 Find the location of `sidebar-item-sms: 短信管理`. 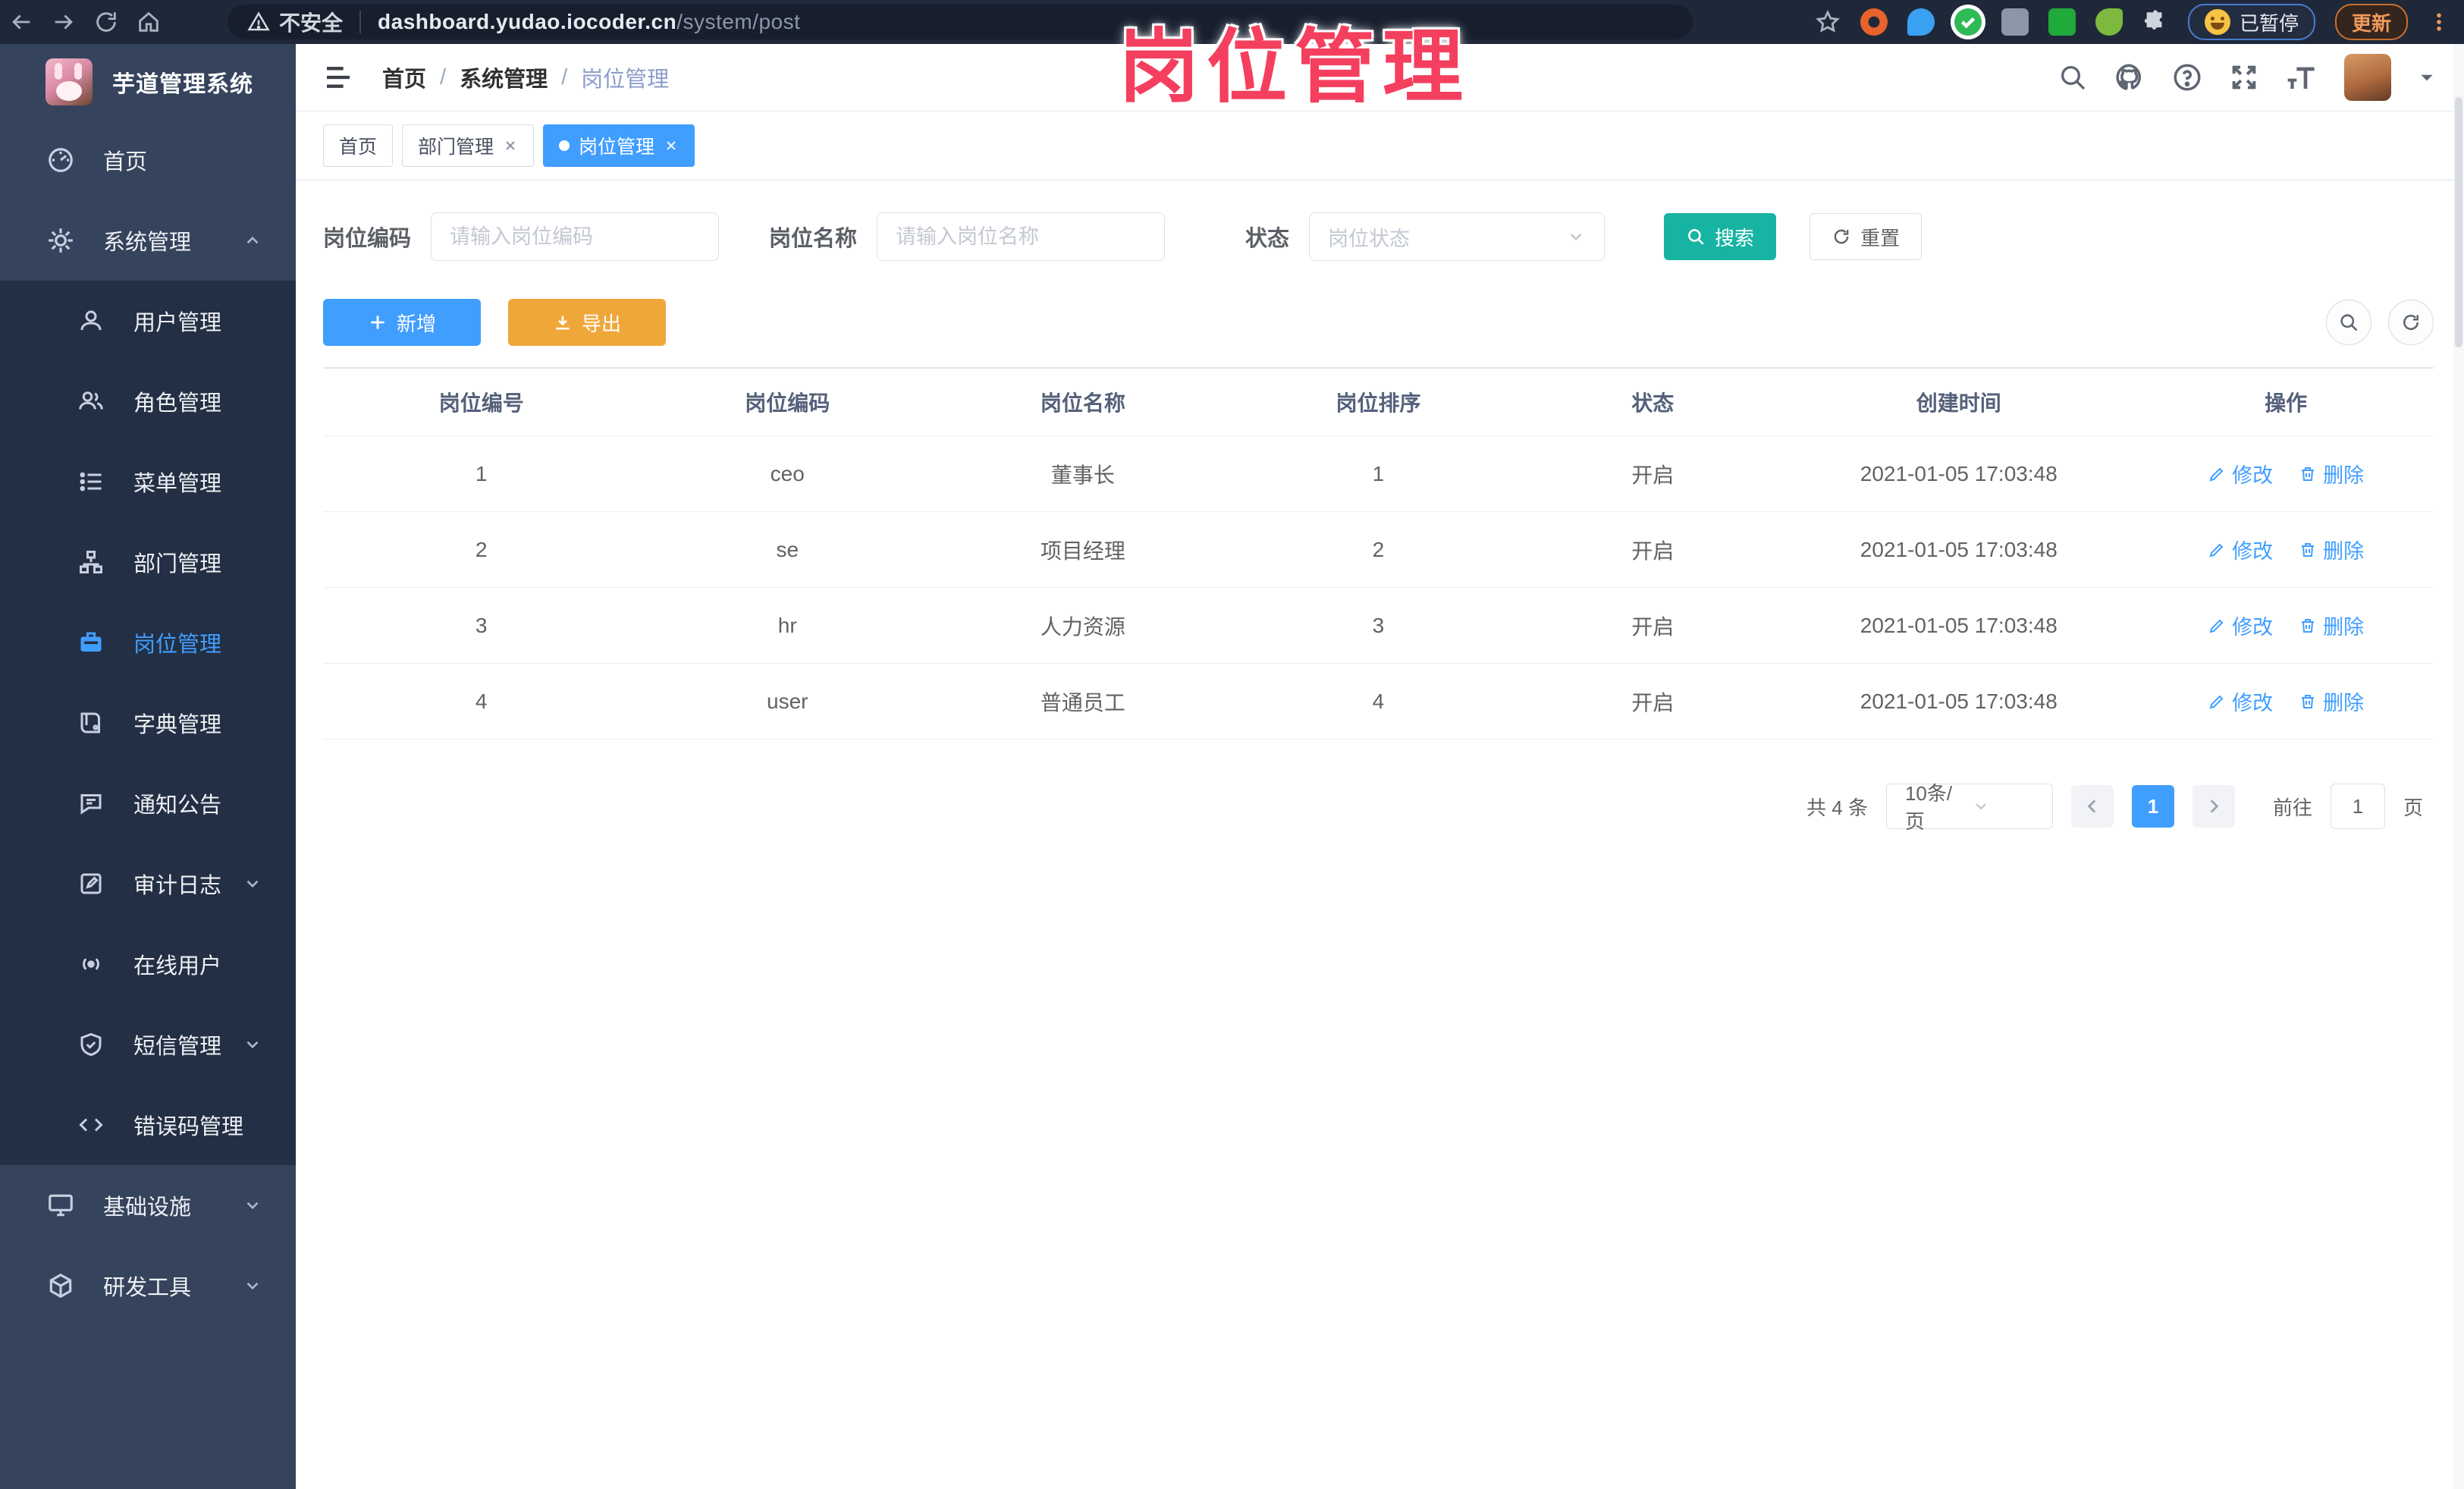

sidebar-item-sms: 短信管理 is located at coordinates (148, 1044).